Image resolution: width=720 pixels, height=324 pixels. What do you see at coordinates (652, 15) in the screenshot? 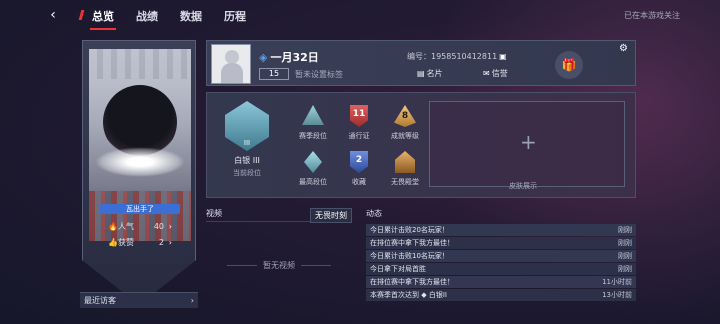
I see `watching-status: 已在本游戏关注` at bounding box center [652, 15].